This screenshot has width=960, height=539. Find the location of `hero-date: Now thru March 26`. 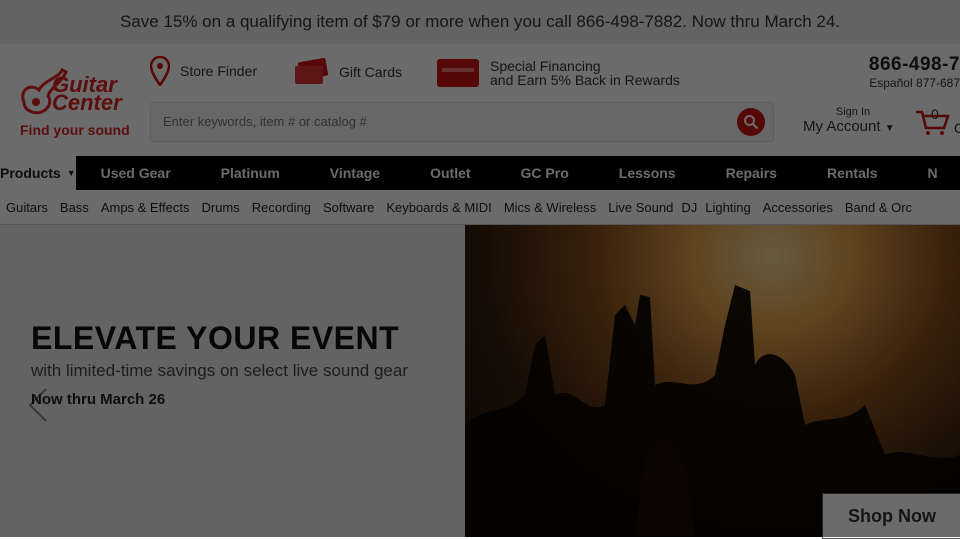

hero-date: Now thru March 26 is located at coordinates (98, 399).